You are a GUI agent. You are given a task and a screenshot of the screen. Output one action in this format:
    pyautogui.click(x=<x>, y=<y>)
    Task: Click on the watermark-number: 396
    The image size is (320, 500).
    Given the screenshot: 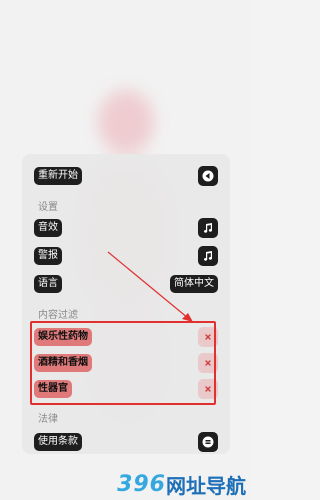 What is the action you would take?
    pyautogui.click(x=141, y=484)
    